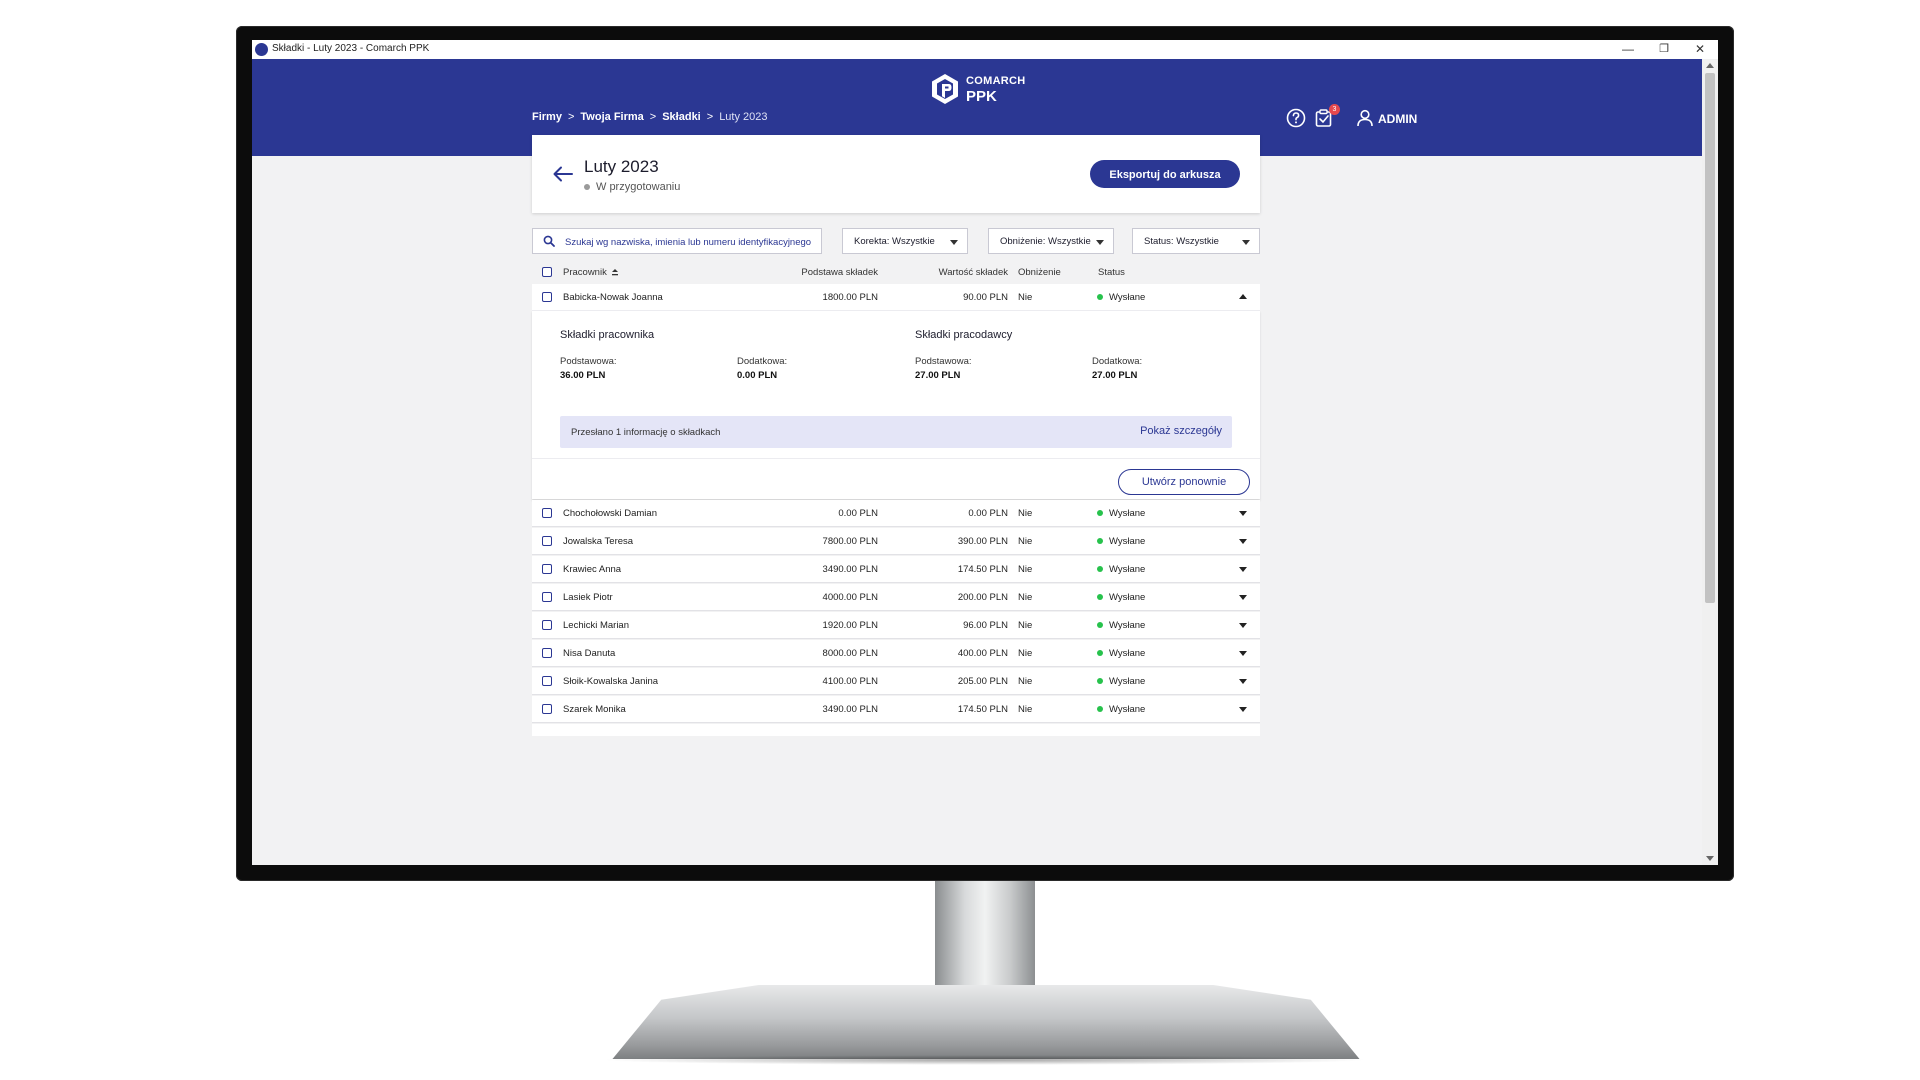 This screenshot has width=1920, height=1080. Describe the element at coordinates (1397, 119) in the screenshot. I see `user-name: ADMIN` at that location.